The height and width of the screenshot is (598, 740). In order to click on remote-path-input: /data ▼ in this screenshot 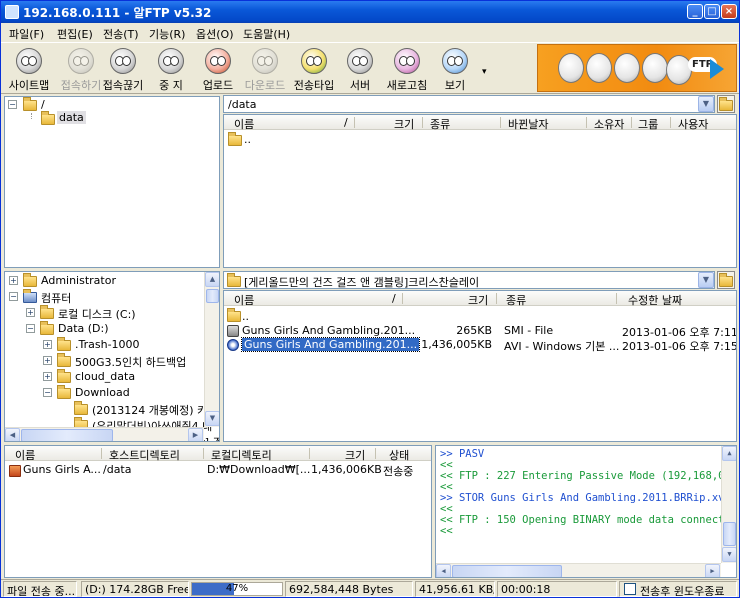, I will do `click(469, 104)`.